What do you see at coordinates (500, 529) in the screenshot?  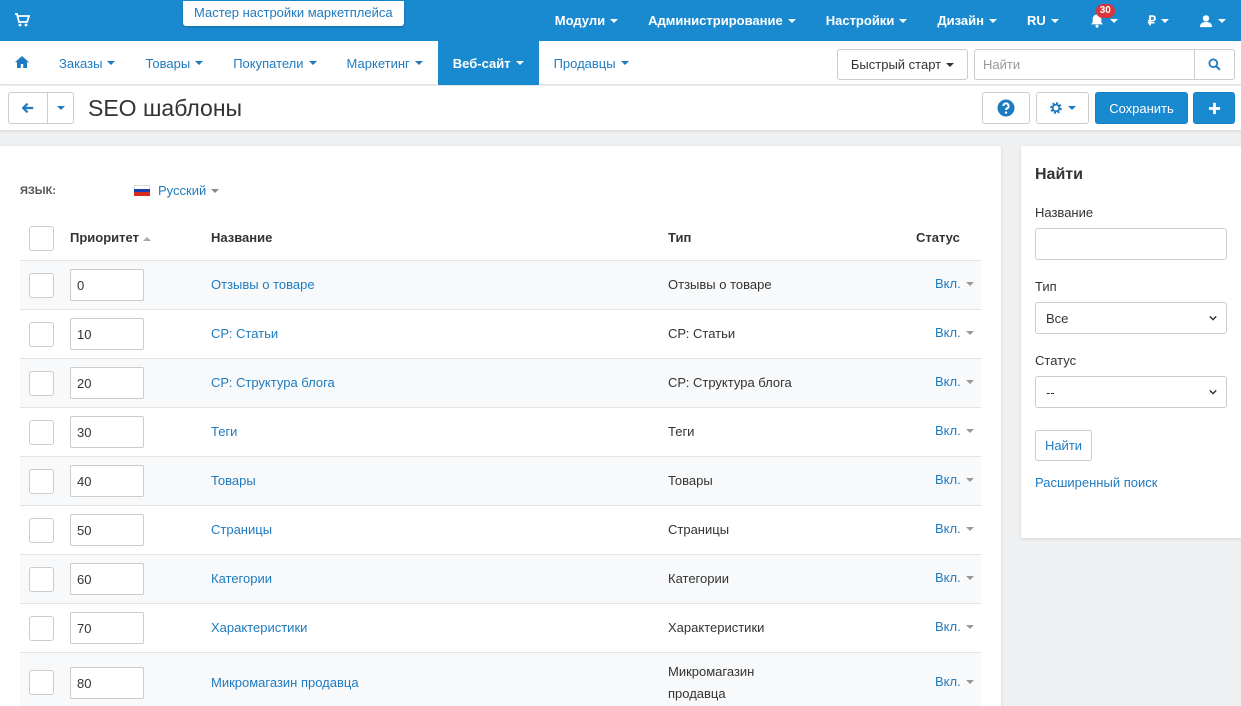 I see `table-row: Страницы Страницы Вкл.` at bounding box center [500, 529].